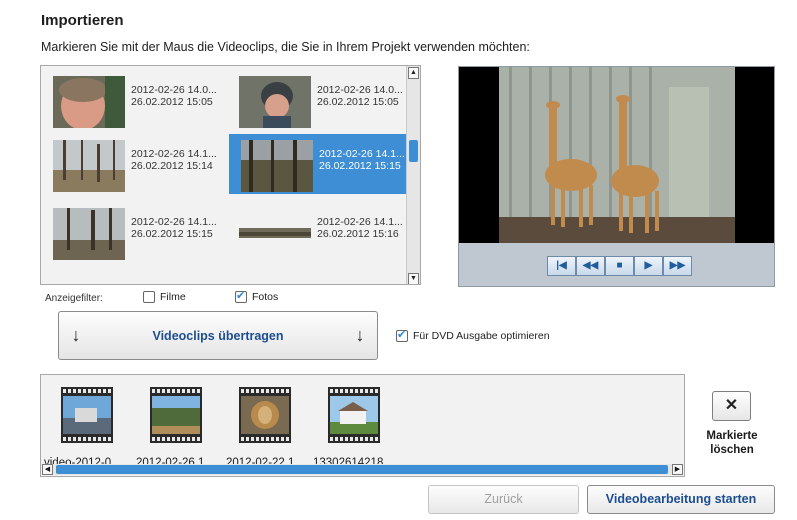 The image size is (797, 520). Describe the element at coordinates (616, 155) in the screenshot. I see `preview-image` at that location.